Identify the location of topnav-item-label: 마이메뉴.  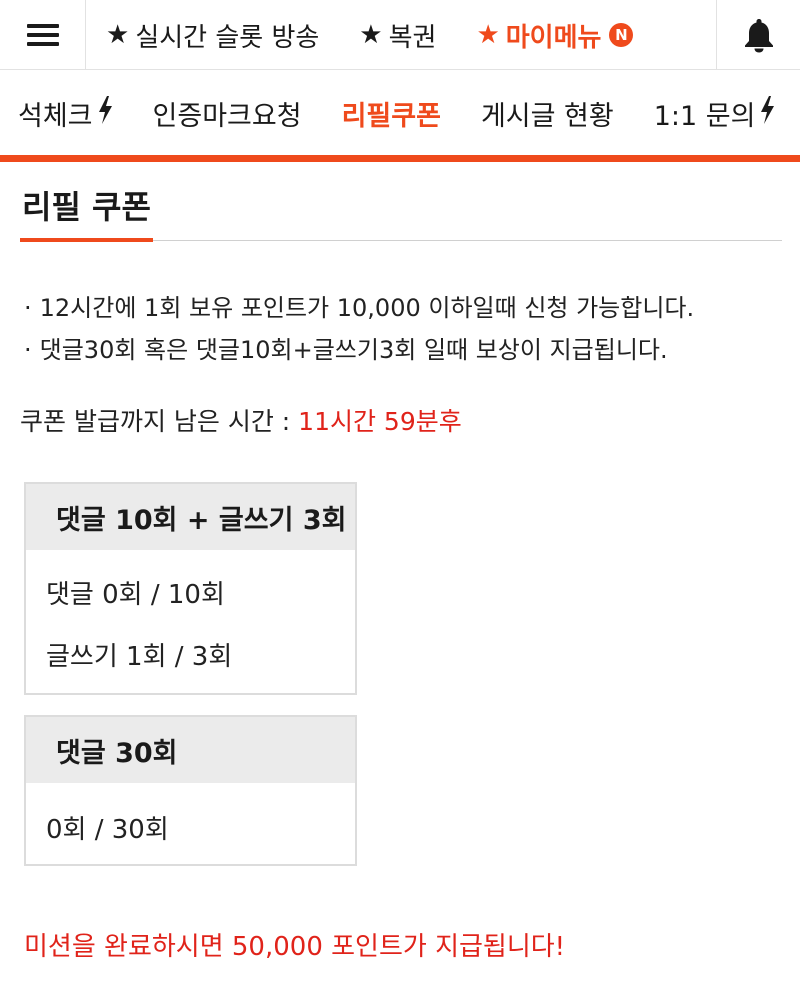
(553, 37).